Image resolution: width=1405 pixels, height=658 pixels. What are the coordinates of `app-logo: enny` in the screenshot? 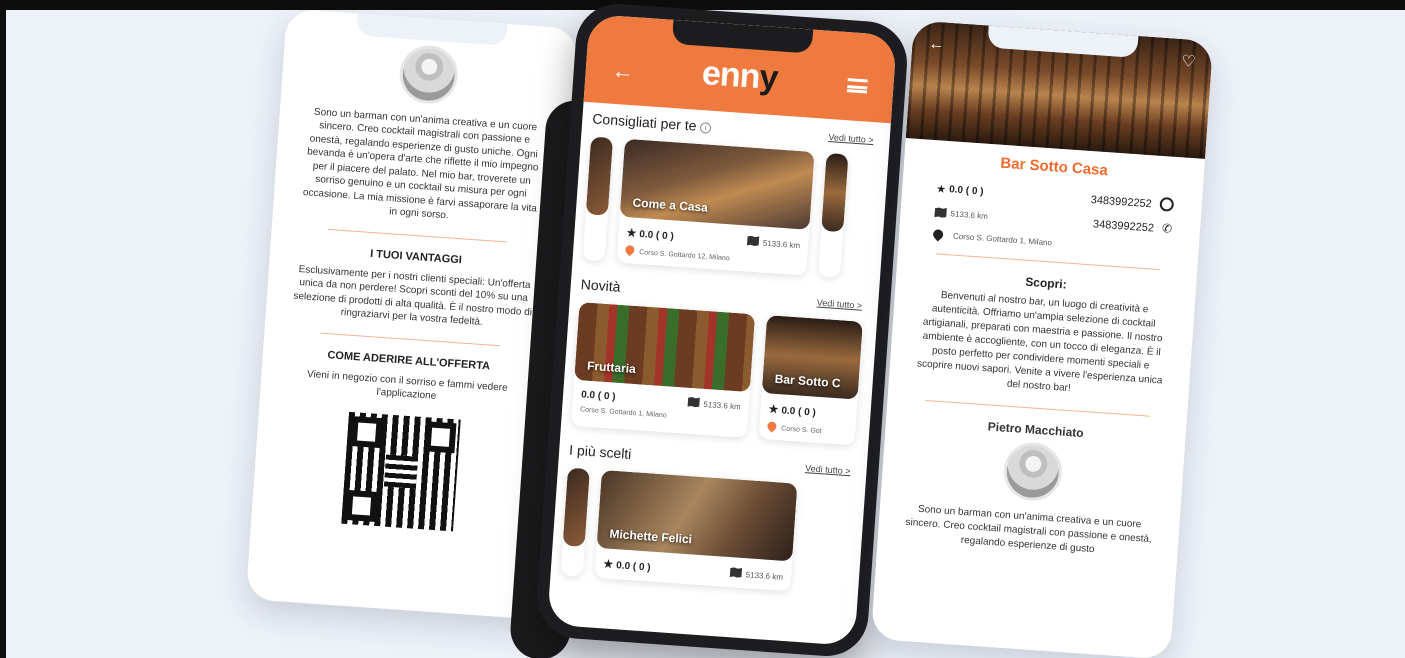 It's located at (740, 76).